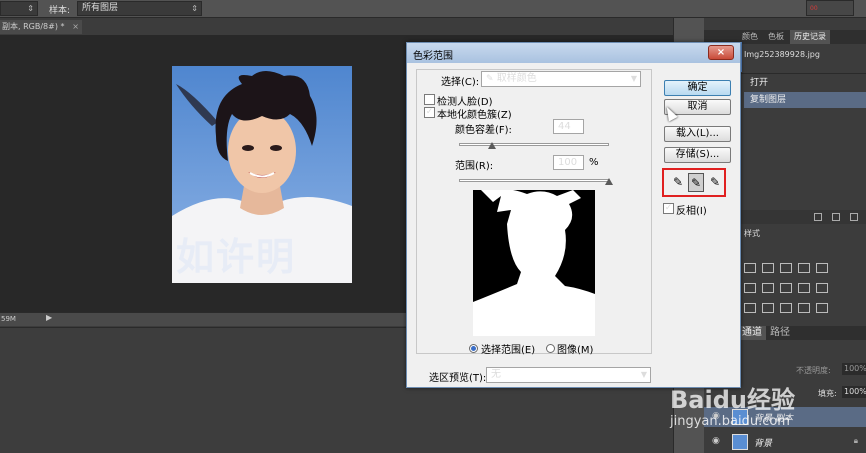 Image resolution: width=866 pixels, height=453 pixels. I want to click on tab-swatches: 色板, so click(776, 37).